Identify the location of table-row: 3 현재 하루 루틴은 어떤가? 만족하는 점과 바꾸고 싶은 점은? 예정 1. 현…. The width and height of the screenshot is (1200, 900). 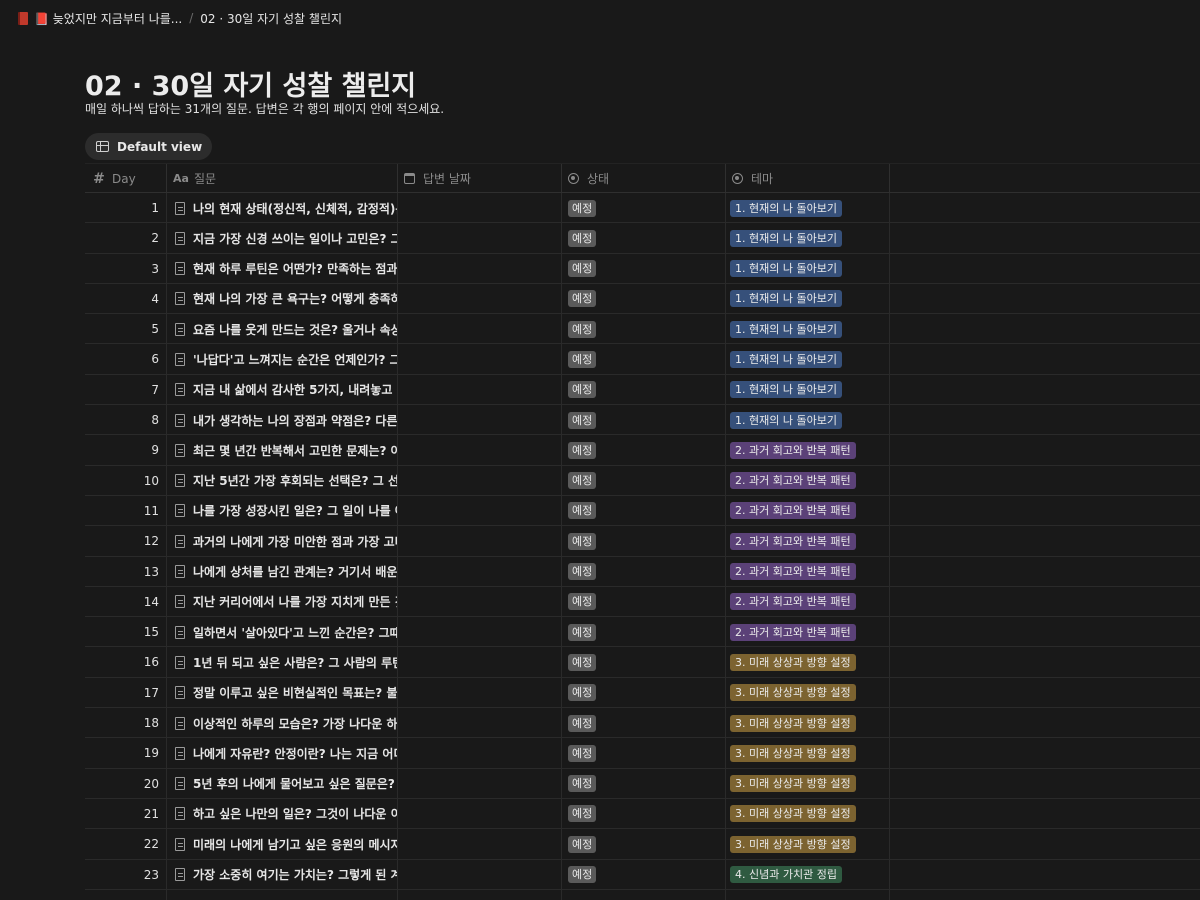
(642, 268).